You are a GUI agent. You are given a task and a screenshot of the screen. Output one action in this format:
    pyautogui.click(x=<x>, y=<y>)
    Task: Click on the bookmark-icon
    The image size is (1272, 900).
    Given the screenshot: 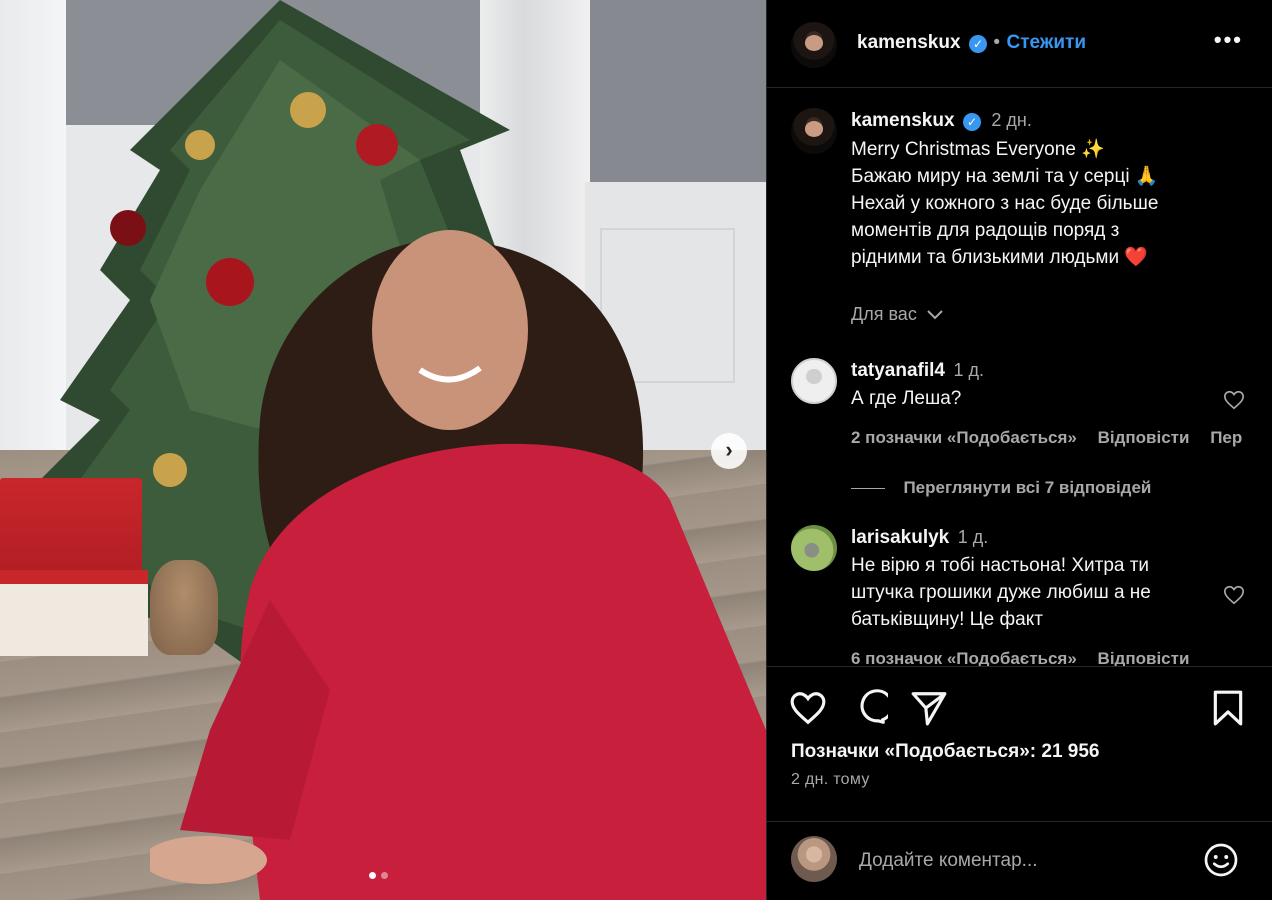 What is the action you would take?
    pyautogui.click(x=1228, y=708)
    